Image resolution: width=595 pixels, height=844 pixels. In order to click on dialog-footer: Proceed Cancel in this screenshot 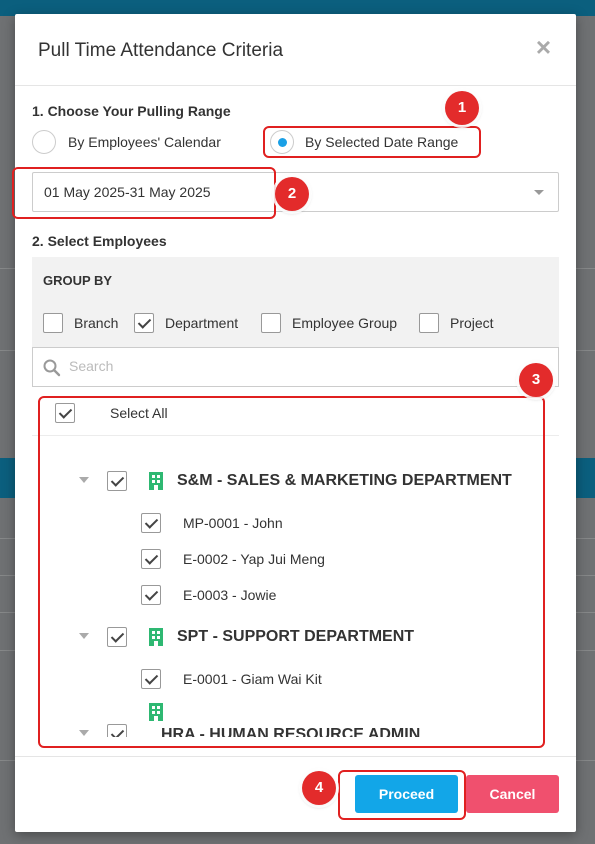, I will do `click(295, 794)`.